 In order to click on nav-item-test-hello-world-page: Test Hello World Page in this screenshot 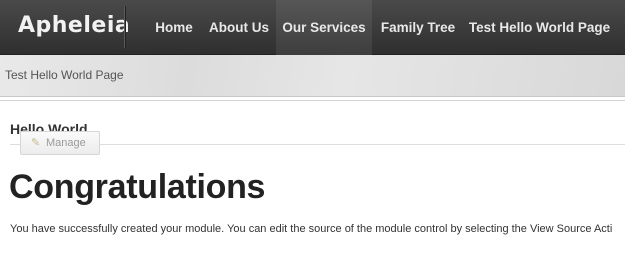, I will do `click(539, 27)`.